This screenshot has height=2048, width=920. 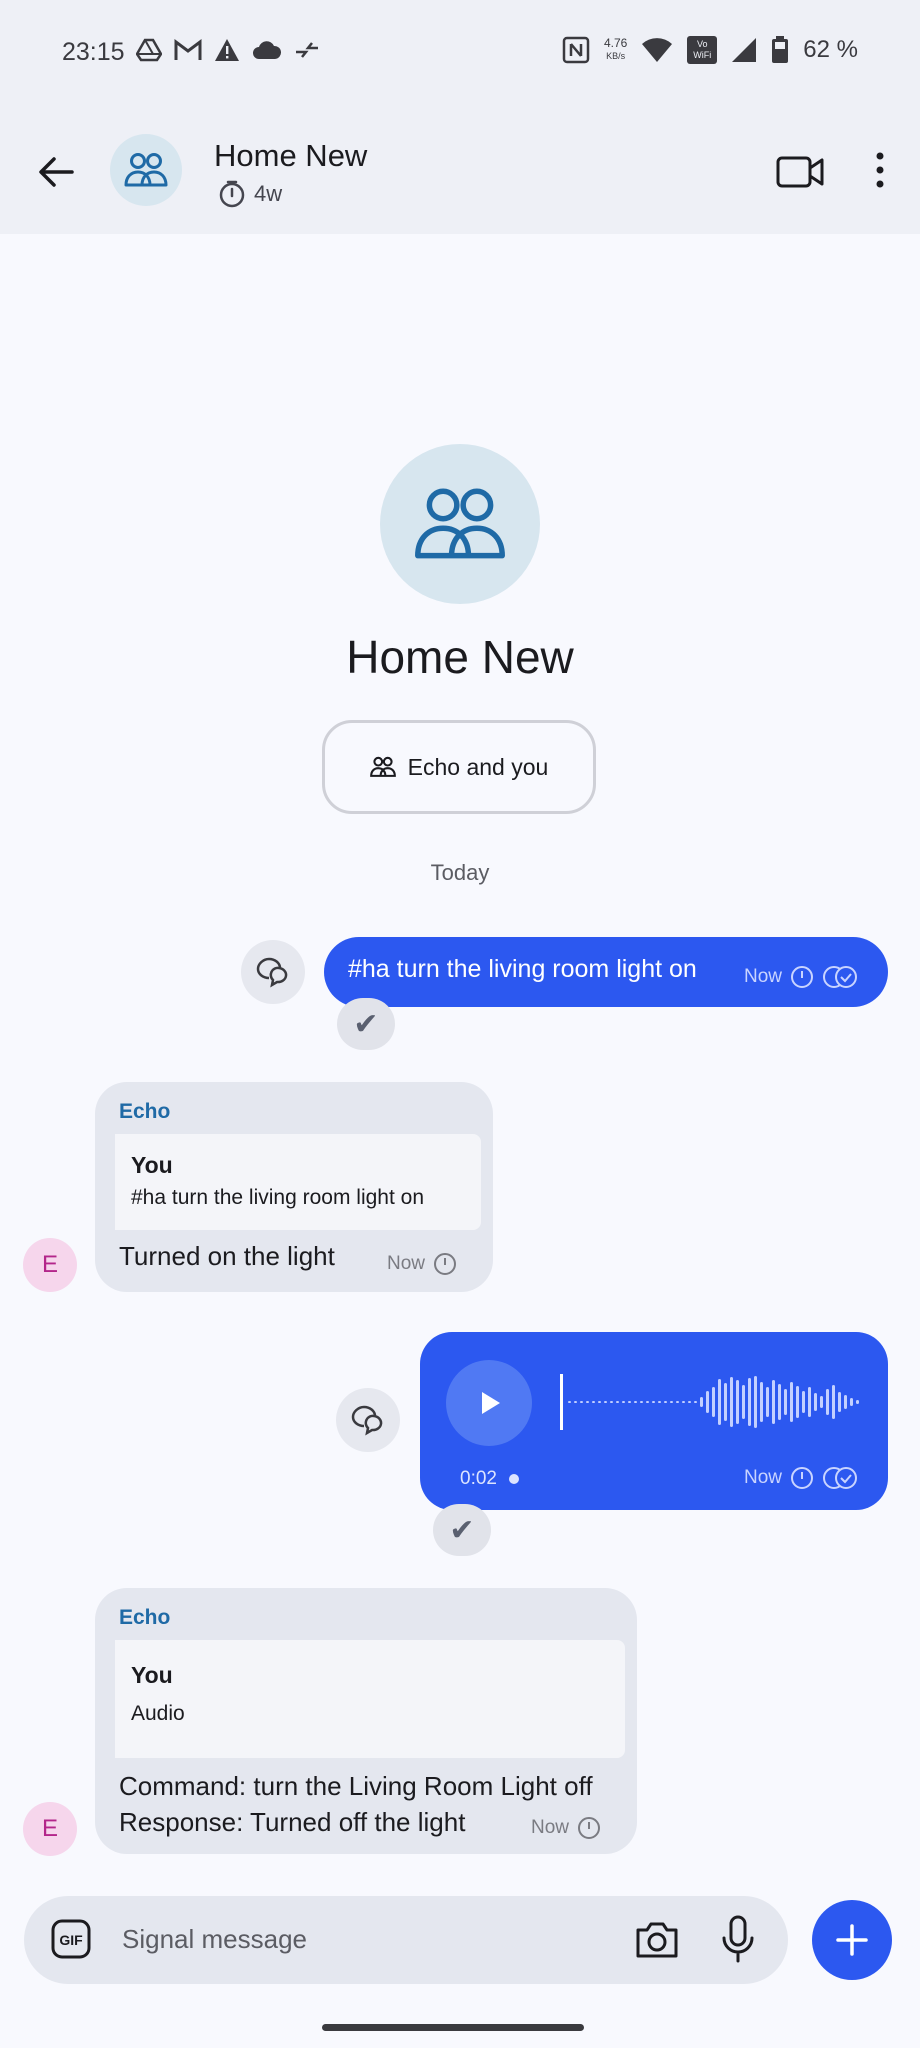 I want to click on disappearing-timer: 4w, so click(x=250, y=194).